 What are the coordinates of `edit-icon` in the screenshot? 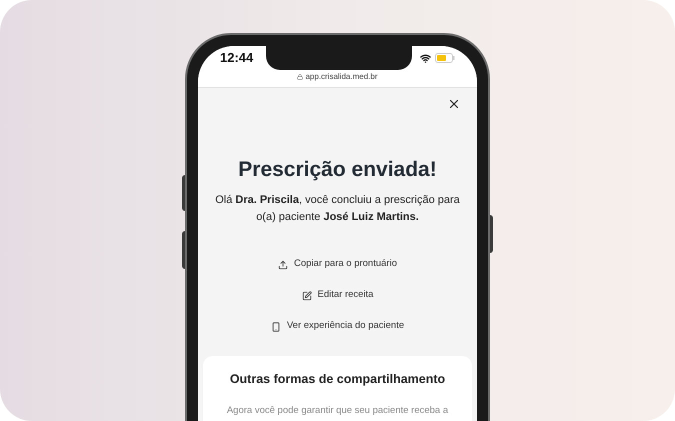 It's located at (307, 295).